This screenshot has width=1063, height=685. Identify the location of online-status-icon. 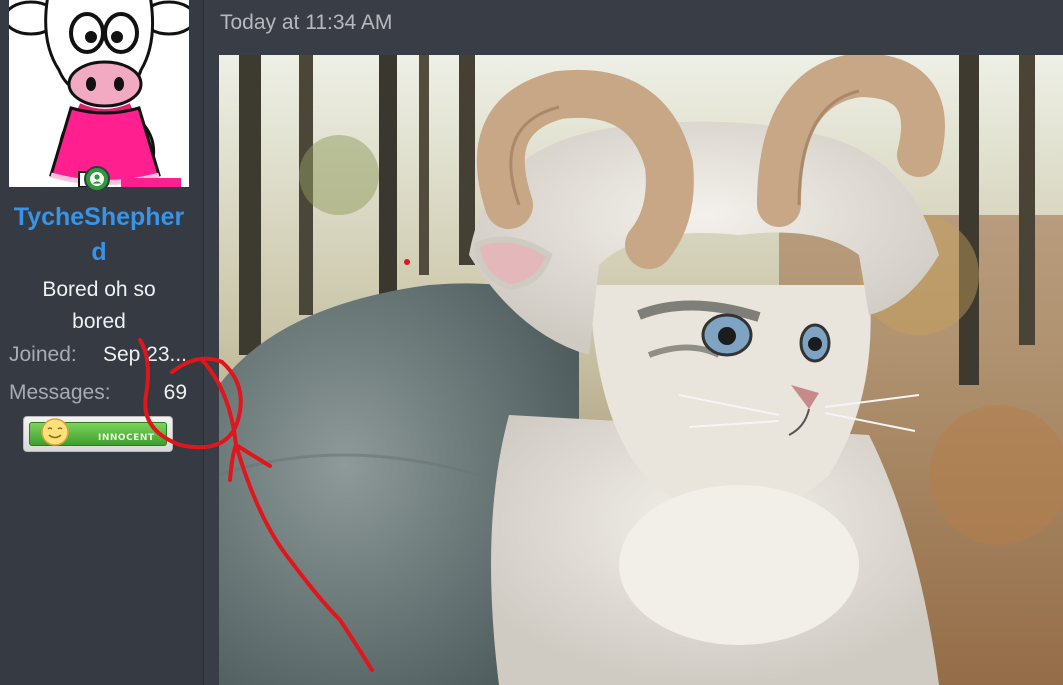
(97, 179).